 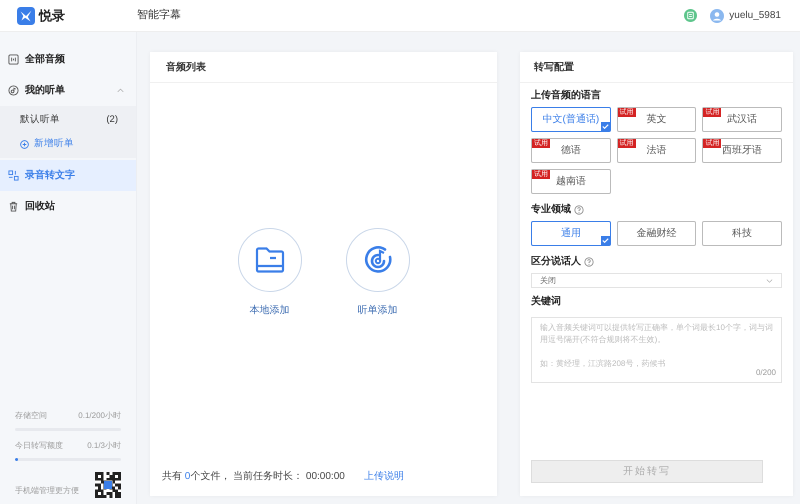 I want to click on panel-title: 音频列表, so click(x=323, y=67).